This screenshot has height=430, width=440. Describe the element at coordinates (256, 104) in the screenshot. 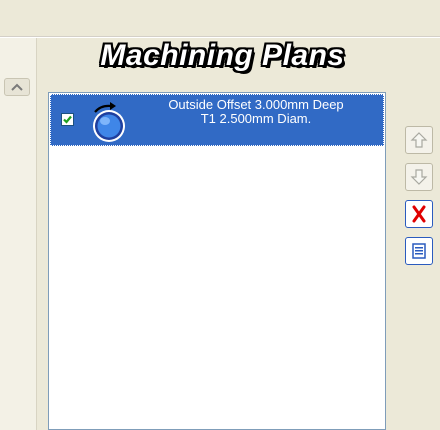

I see `plan-description: Outside Offset 3.000mm Deep` at that location.